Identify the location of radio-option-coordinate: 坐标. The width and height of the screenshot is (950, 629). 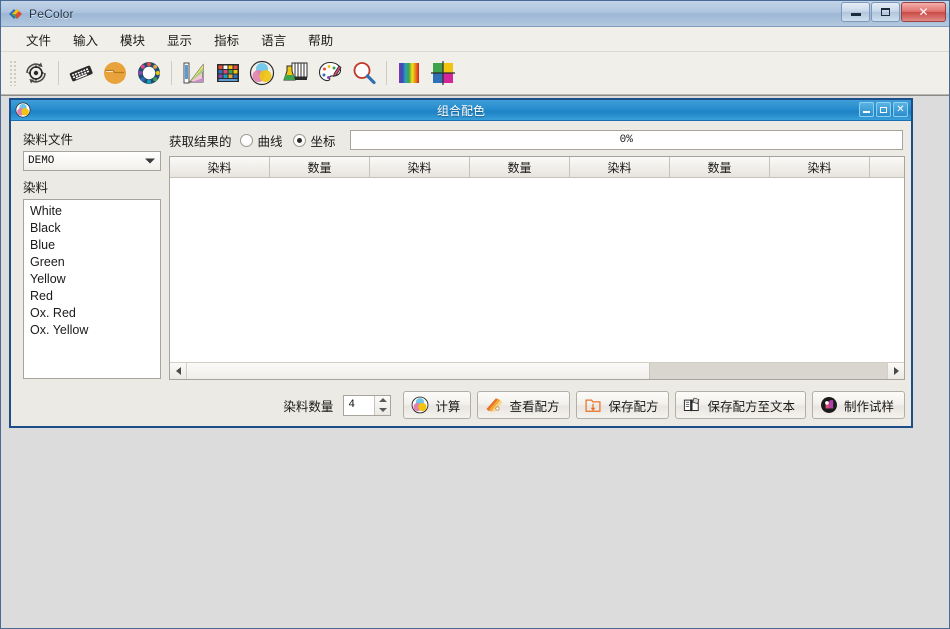
(314, 140).